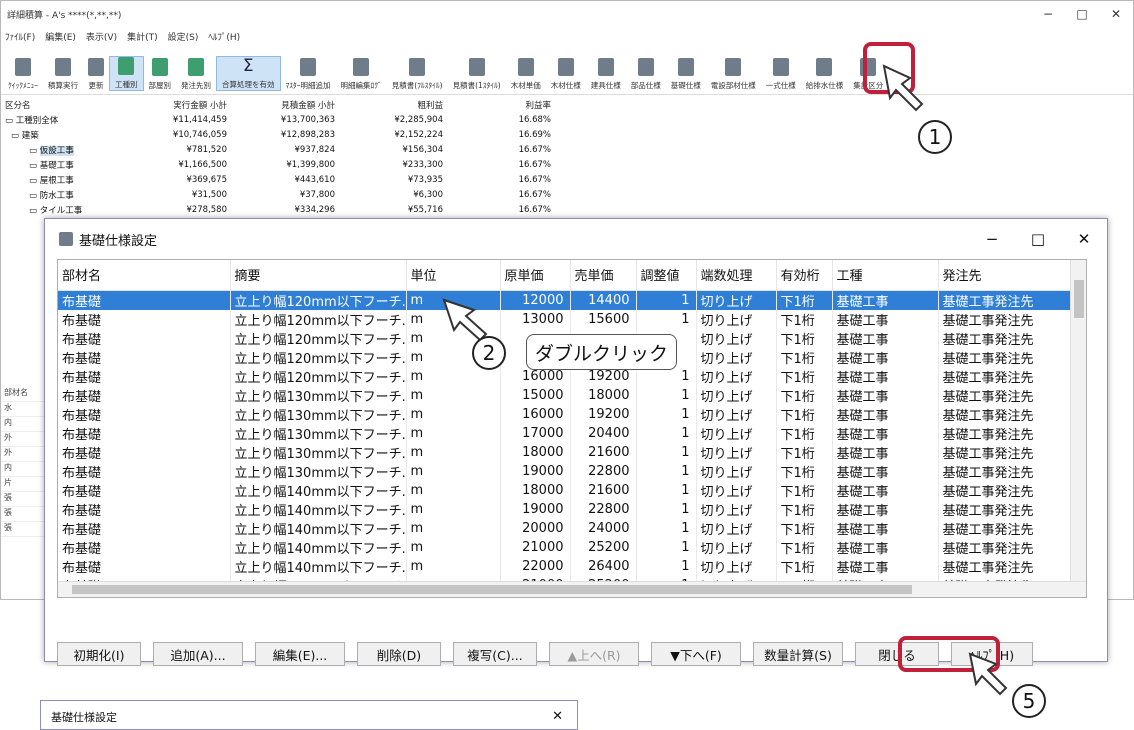 The width and height of the screenshot is (1134, 730). What do you see at coordinates (798, 654) in the screenshot?
I see `quantity-calc-button: 数量計算(S)` at bounding box center [798, 654].